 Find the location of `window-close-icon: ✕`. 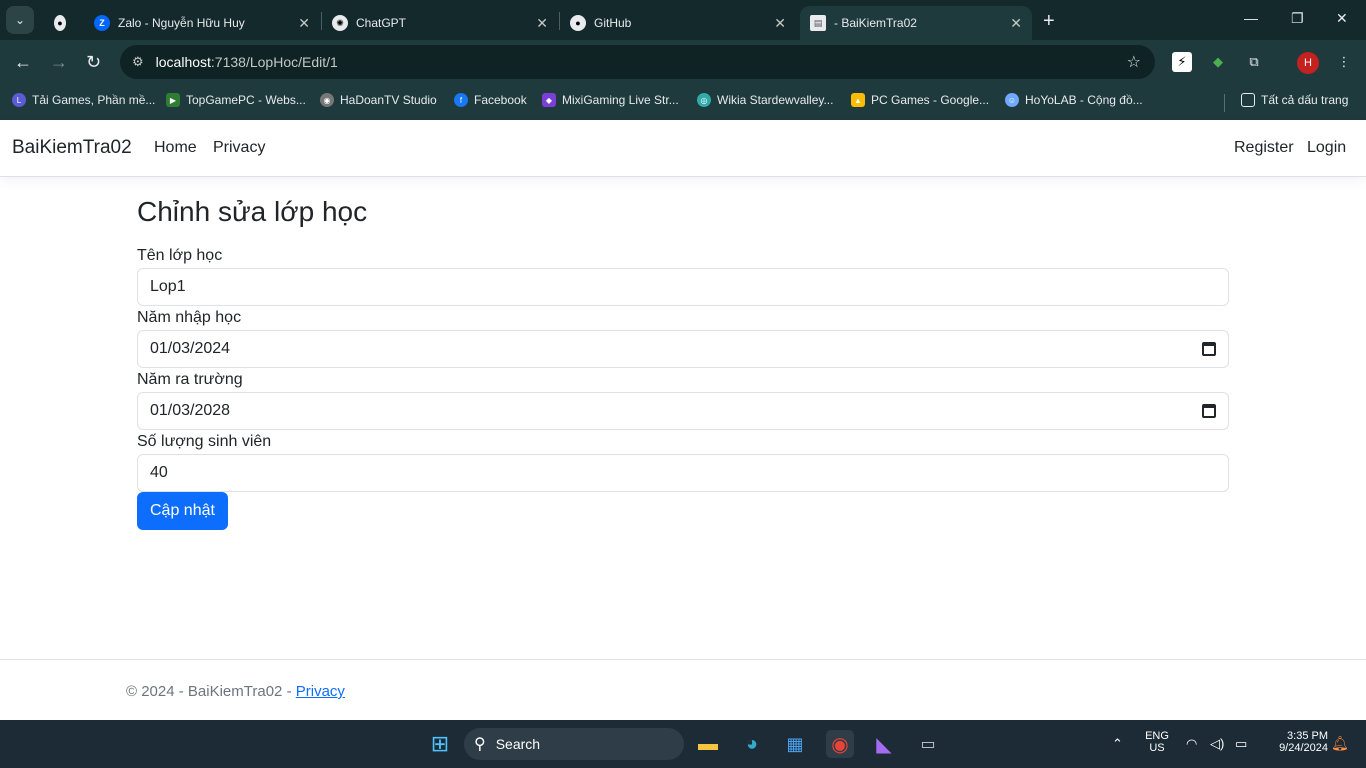

window-close-icon: ✕ is located at coordinates (1342, 18).